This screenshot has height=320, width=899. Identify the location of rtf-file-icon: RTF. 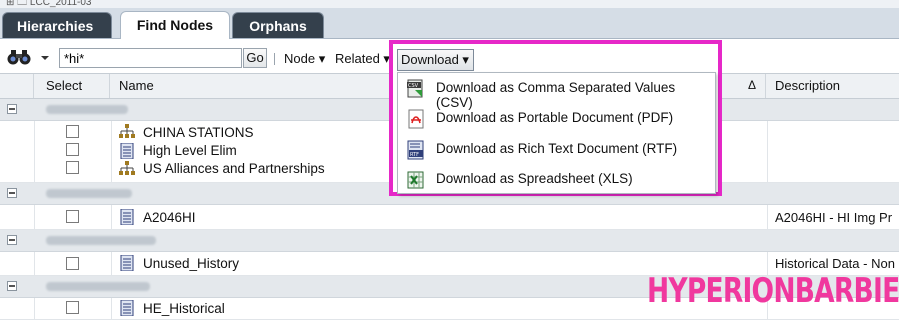
(415, 150).